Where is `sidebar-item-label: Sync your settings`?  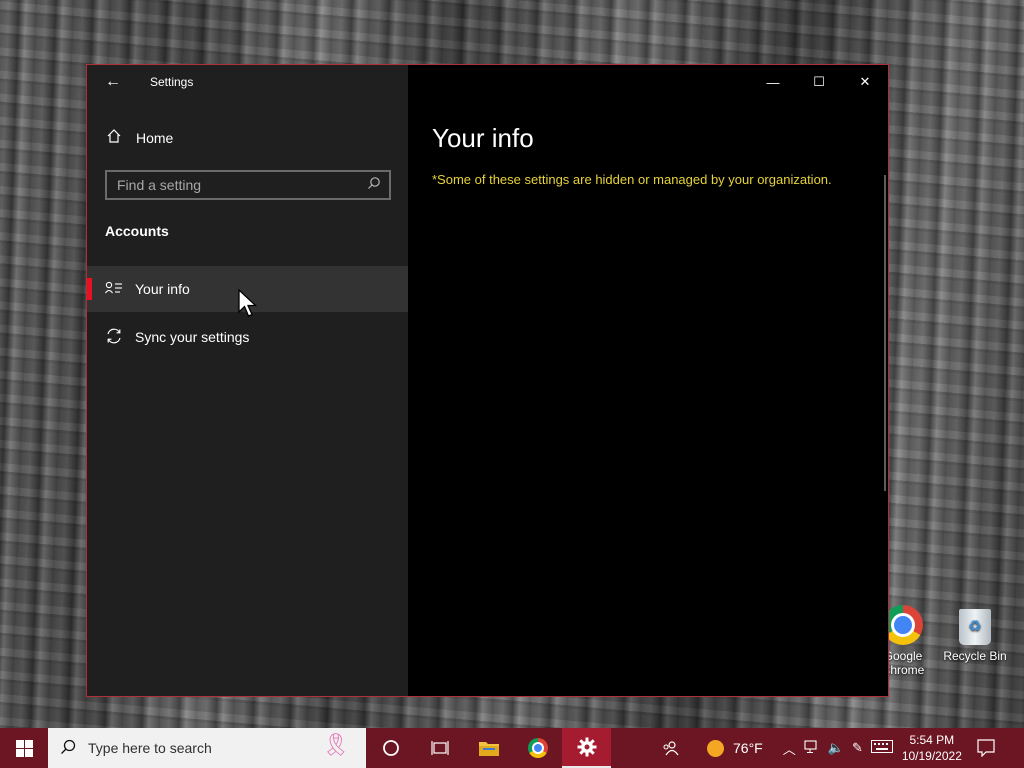
sidebar-item-label: Sync your settings is located at coordinates (192, 337).